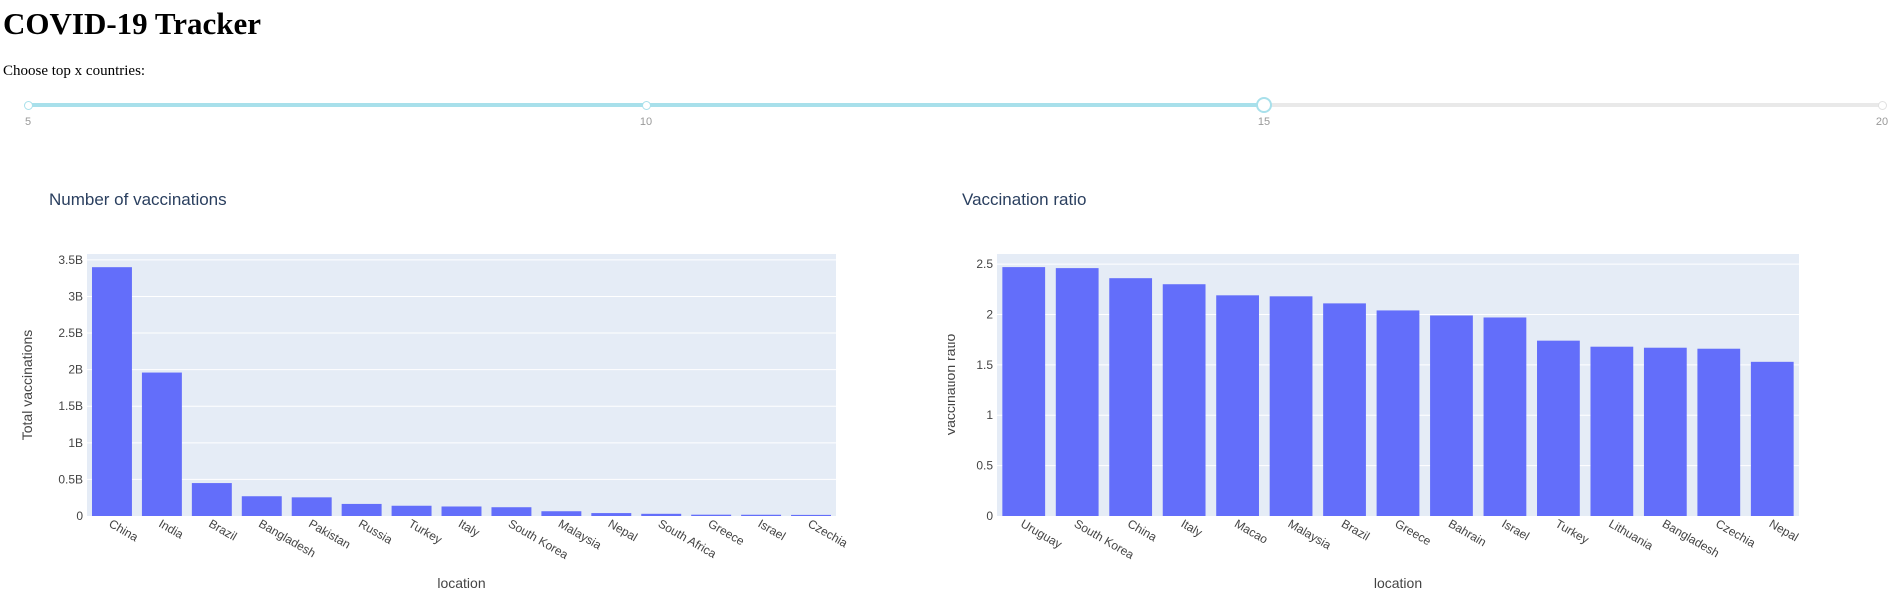 This screenshot has width=1896, height=616. What do you see at coordinates (989, 314) in the screenshot?
I see `y-tick-label: 2` at bounding box center [989, 314].